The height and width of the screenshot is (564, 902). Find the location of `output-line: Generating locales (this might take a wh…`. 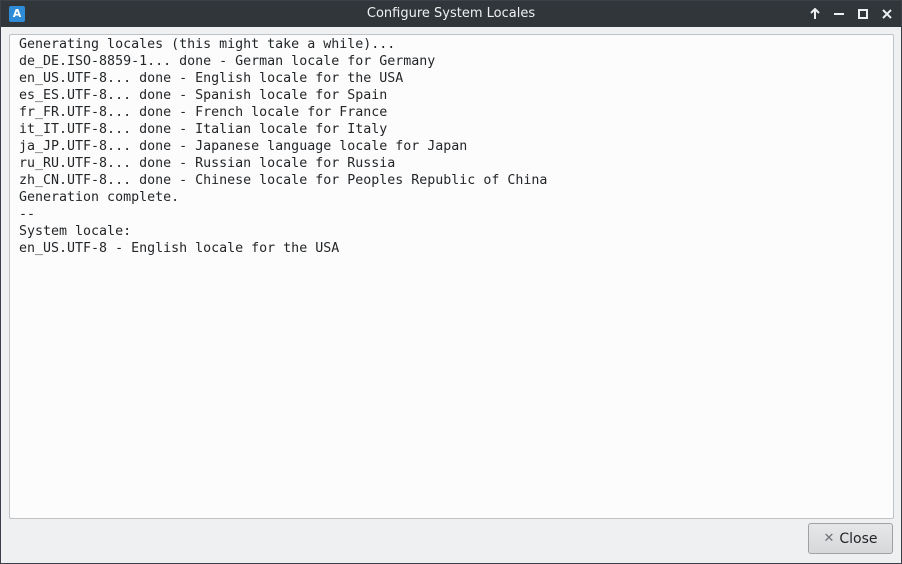

output-line: Generating locales (this might take a wh… is located at coordinates (207, 44).